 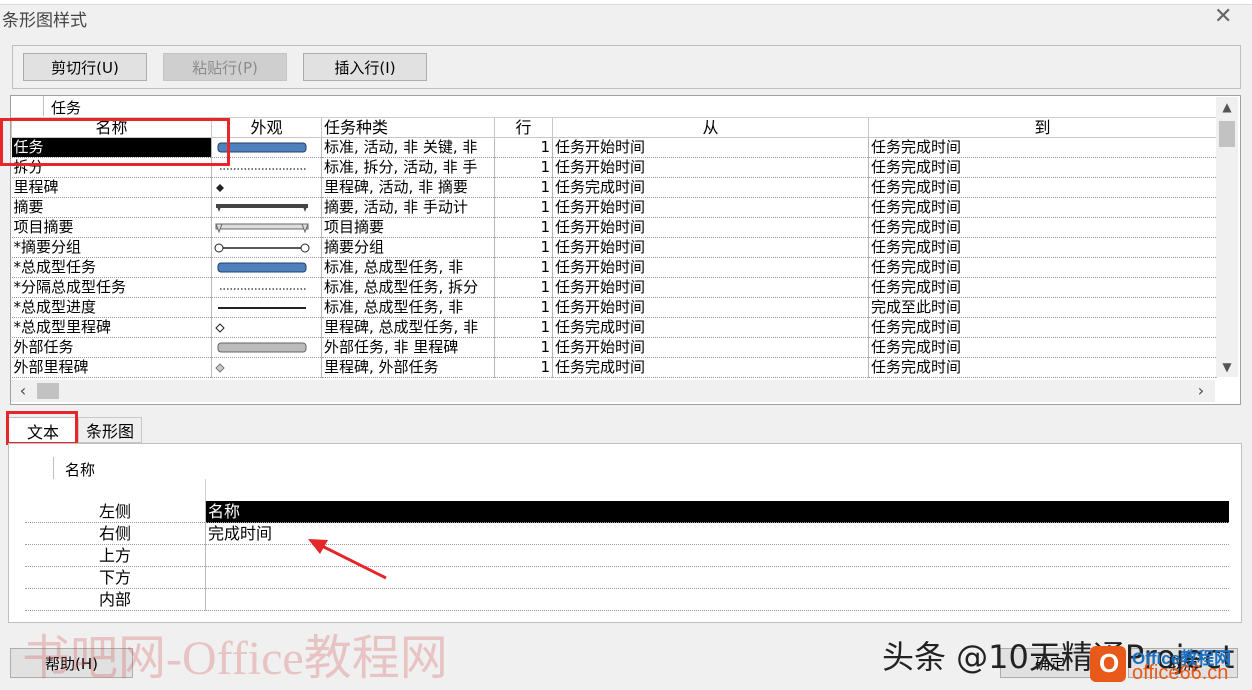 What do you see at coordinates (111, 207) in the screenshot?
I see `row-name: 摘要` at bounding box center [111, 207].